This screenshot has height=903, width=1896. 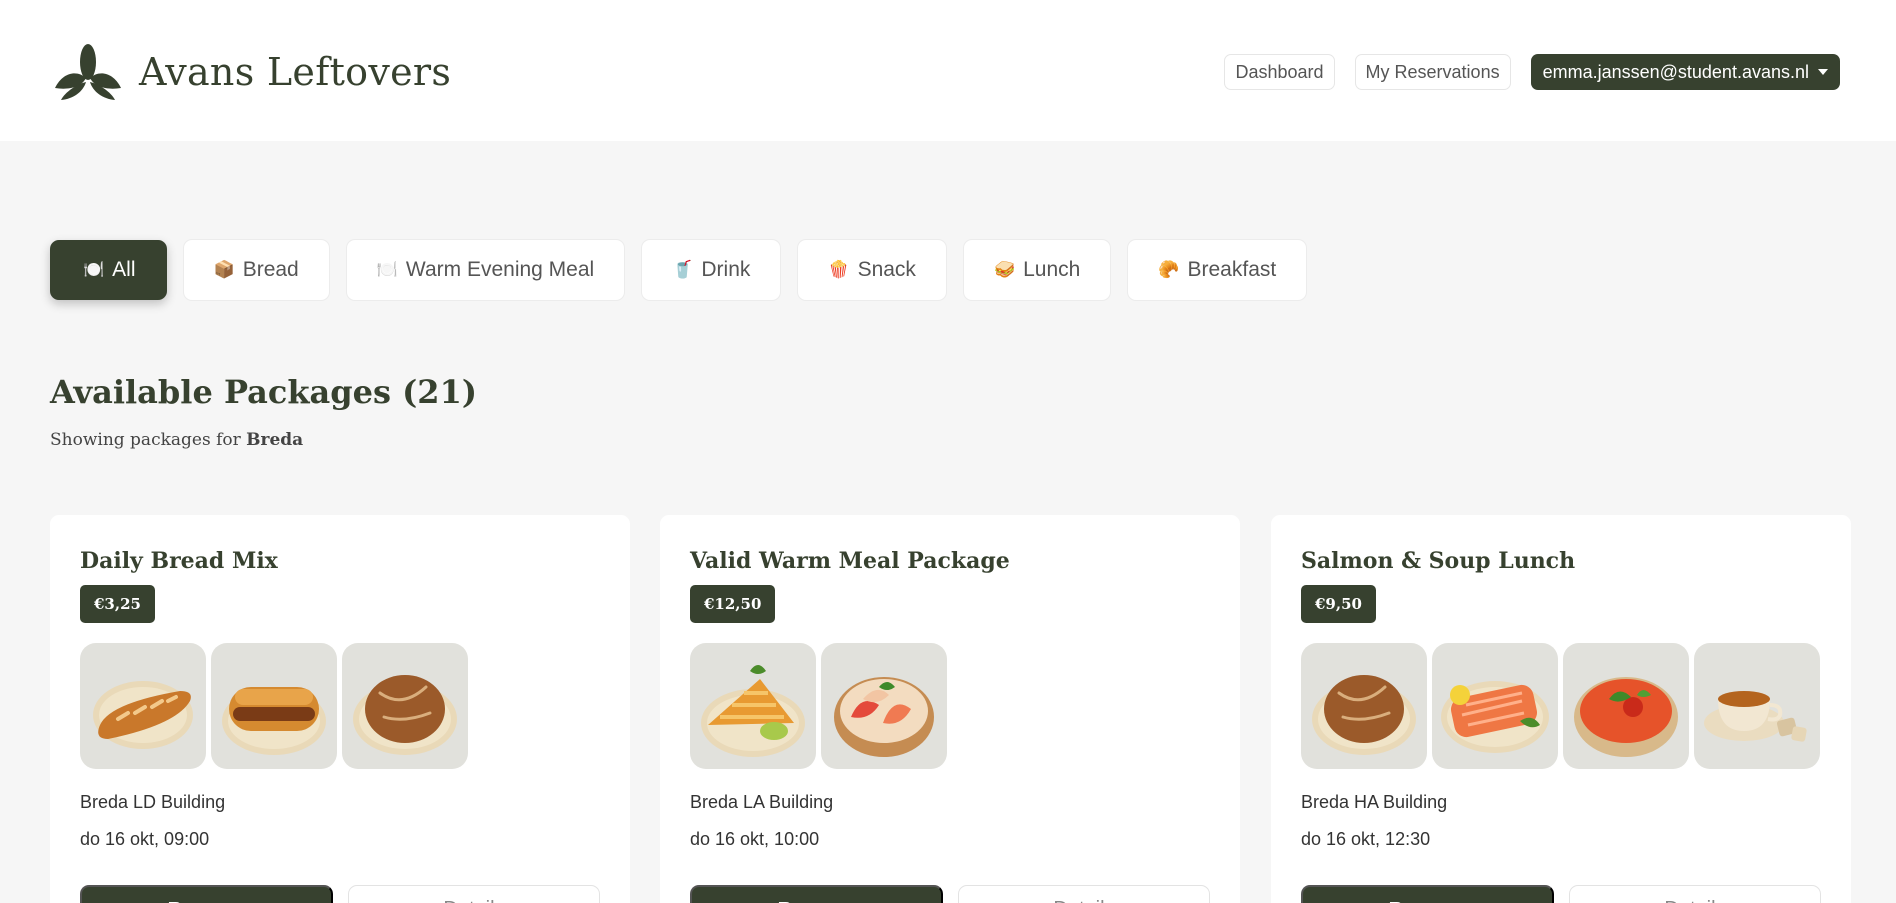 I want to click on filter-label: All, so click(x=124, y=269).